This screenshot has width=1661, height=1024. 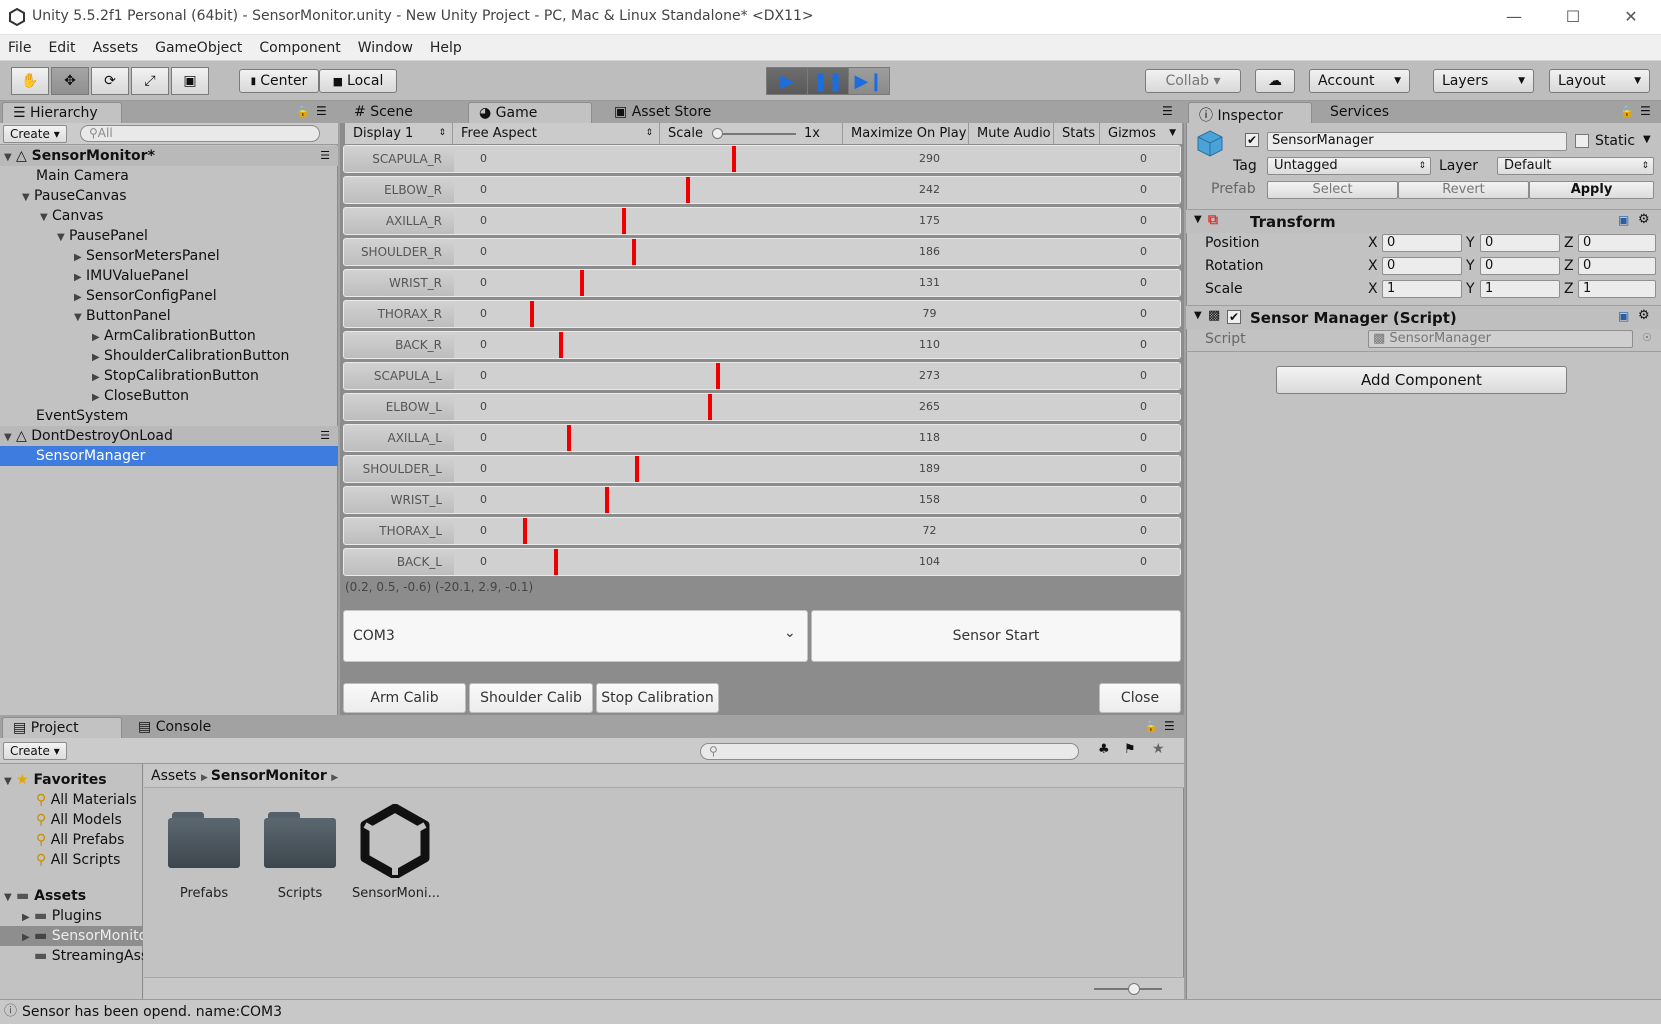 I want to click on layers-dropdown: Layers ▼, so click(x=1483, y=81).